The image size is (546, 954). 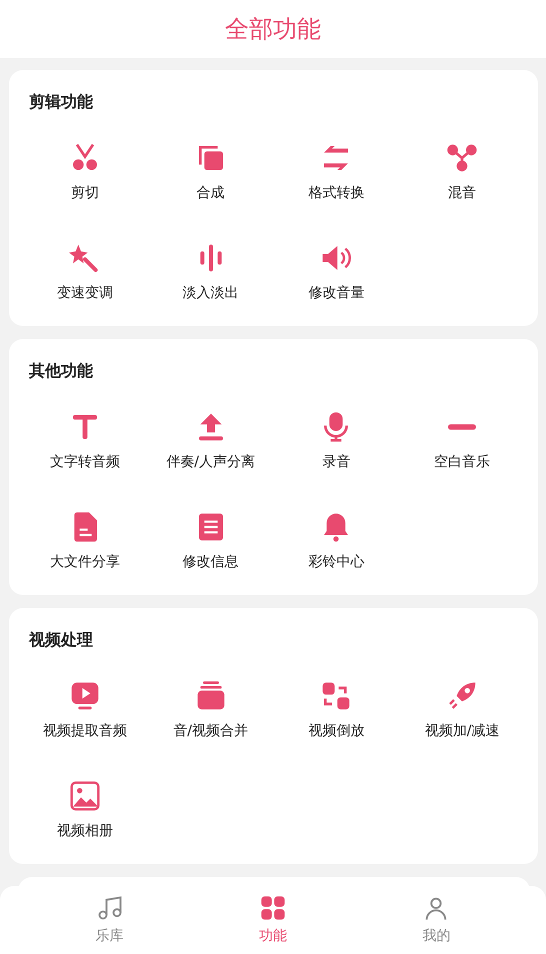 What do you see at coordinates (337, 542) in the screenshot?
I see `feature-button: 彩铃中心` at bounding box center [337, 542].